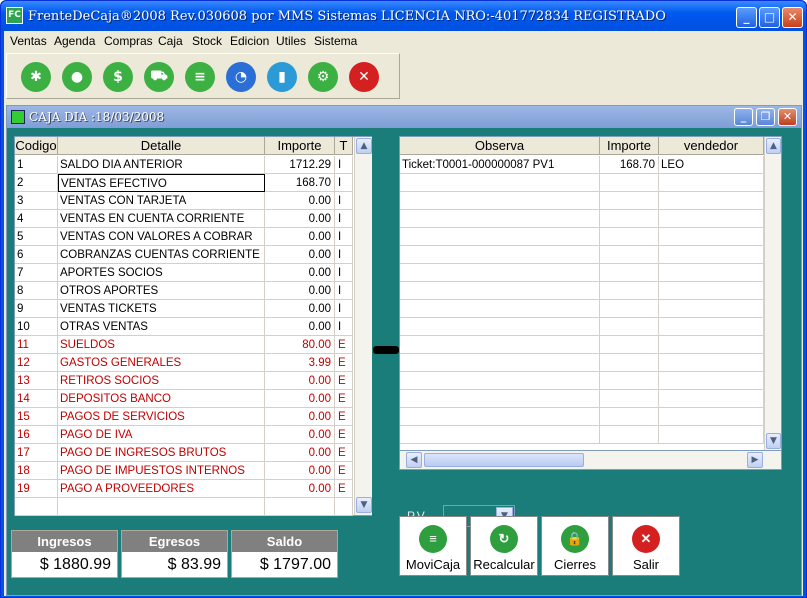 The image size is (807, 598). Describe the element at coordinates (37, 453) in the screenshot. I see `cell-c: 17` at that location.